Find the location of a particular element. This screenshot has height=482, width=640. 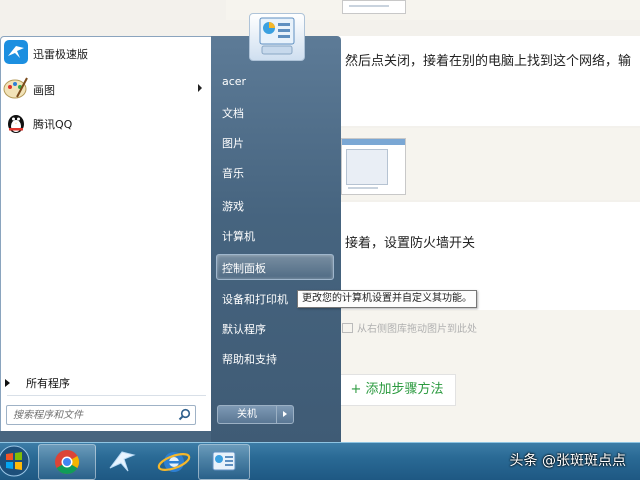

ie-browser-icon is located at coordinates (174, 462).